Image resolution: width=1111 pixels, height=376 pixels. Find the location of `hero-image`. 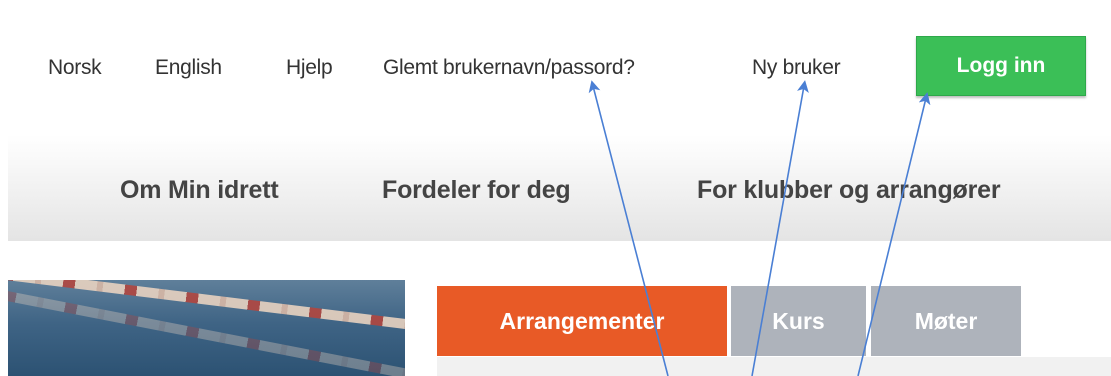

hero-image is located at coordinates (206, 328).